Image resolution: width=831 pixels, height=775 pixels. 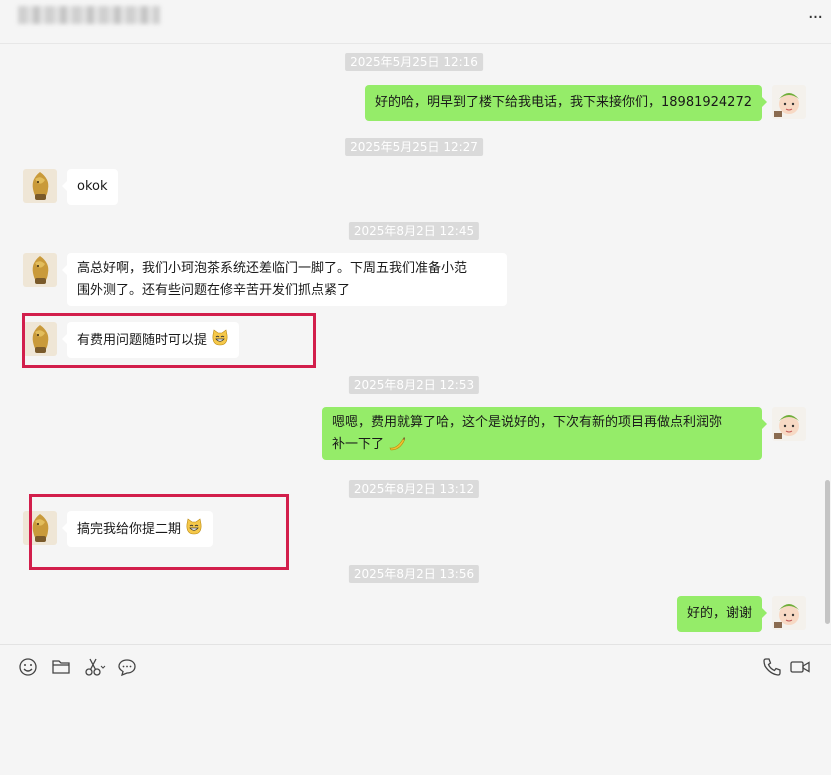 What do you see at coordinates (358, 444) in the screenshot?
I see `message-text-line: 补一下了` at bounding box center [358, 444].